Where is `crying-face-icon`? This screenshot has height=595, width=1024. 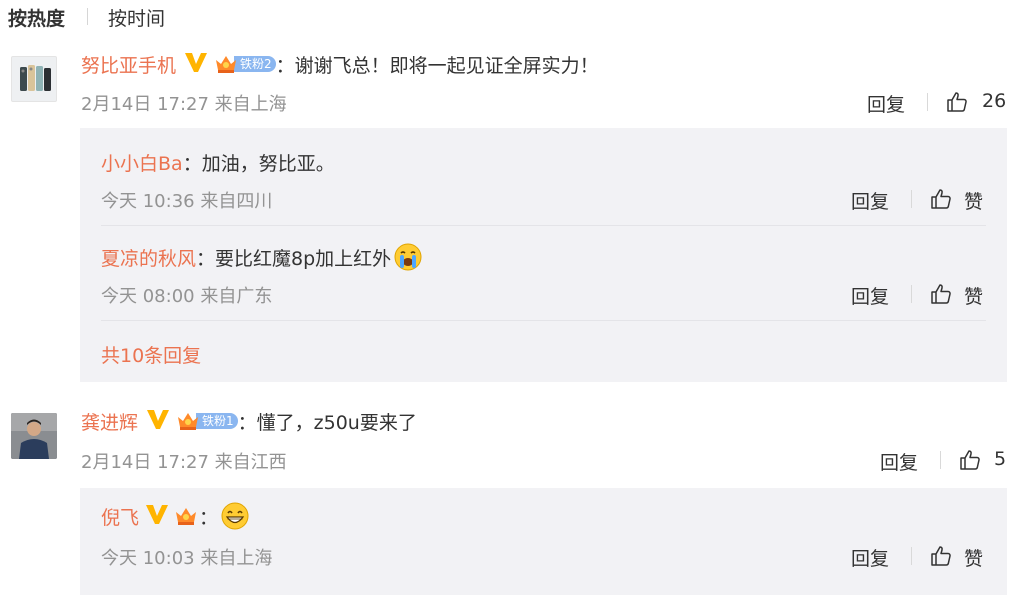 crying-face-icon is located at coordinates (408, 257).